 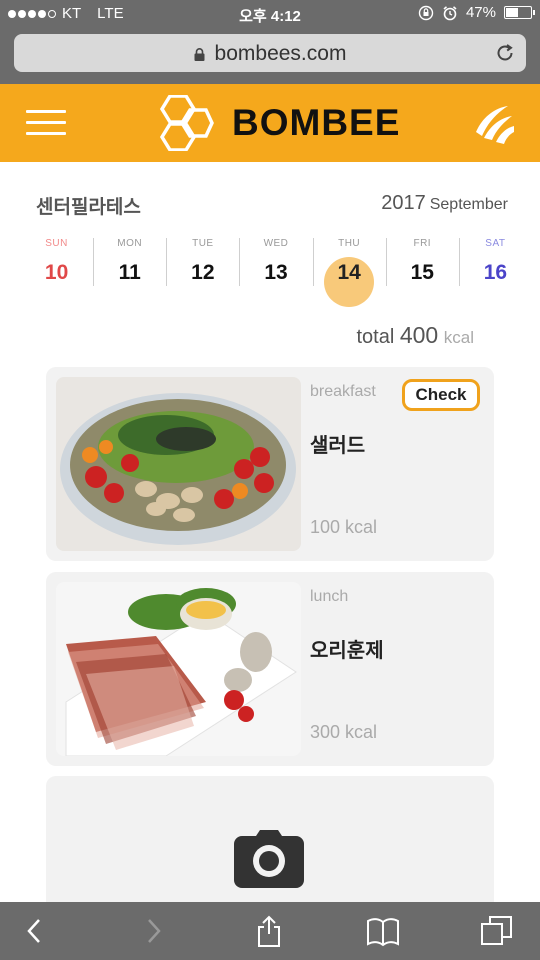 What do you see at coordinates (375, 337) in the screenshot?
I see `total-label: total` at bounding box center [375, 337].